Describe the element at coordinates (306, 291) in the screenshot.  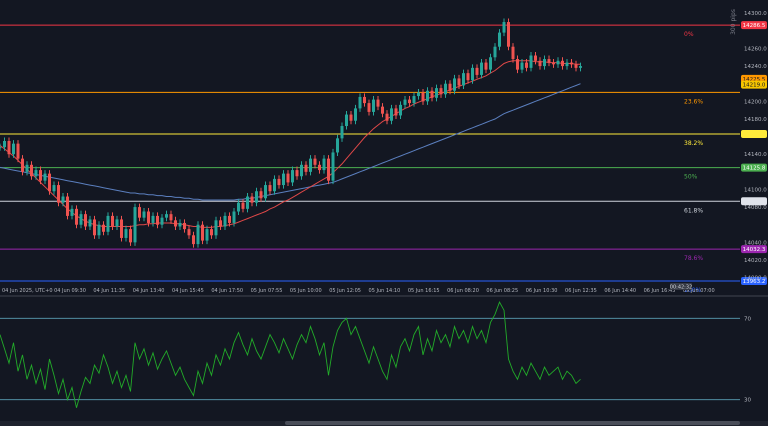
I see `time-tick-label: 05 Jun 10:00` at that location.